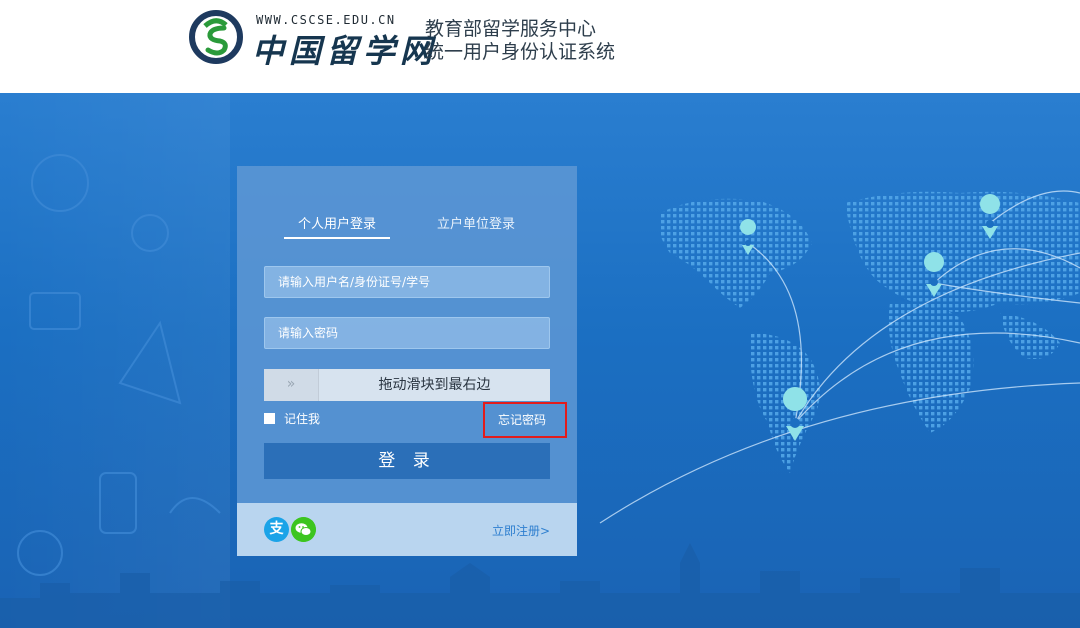  Describe the element at coordinates (291, 385) in the screenshot. I see `slider-handle: »` at that location.